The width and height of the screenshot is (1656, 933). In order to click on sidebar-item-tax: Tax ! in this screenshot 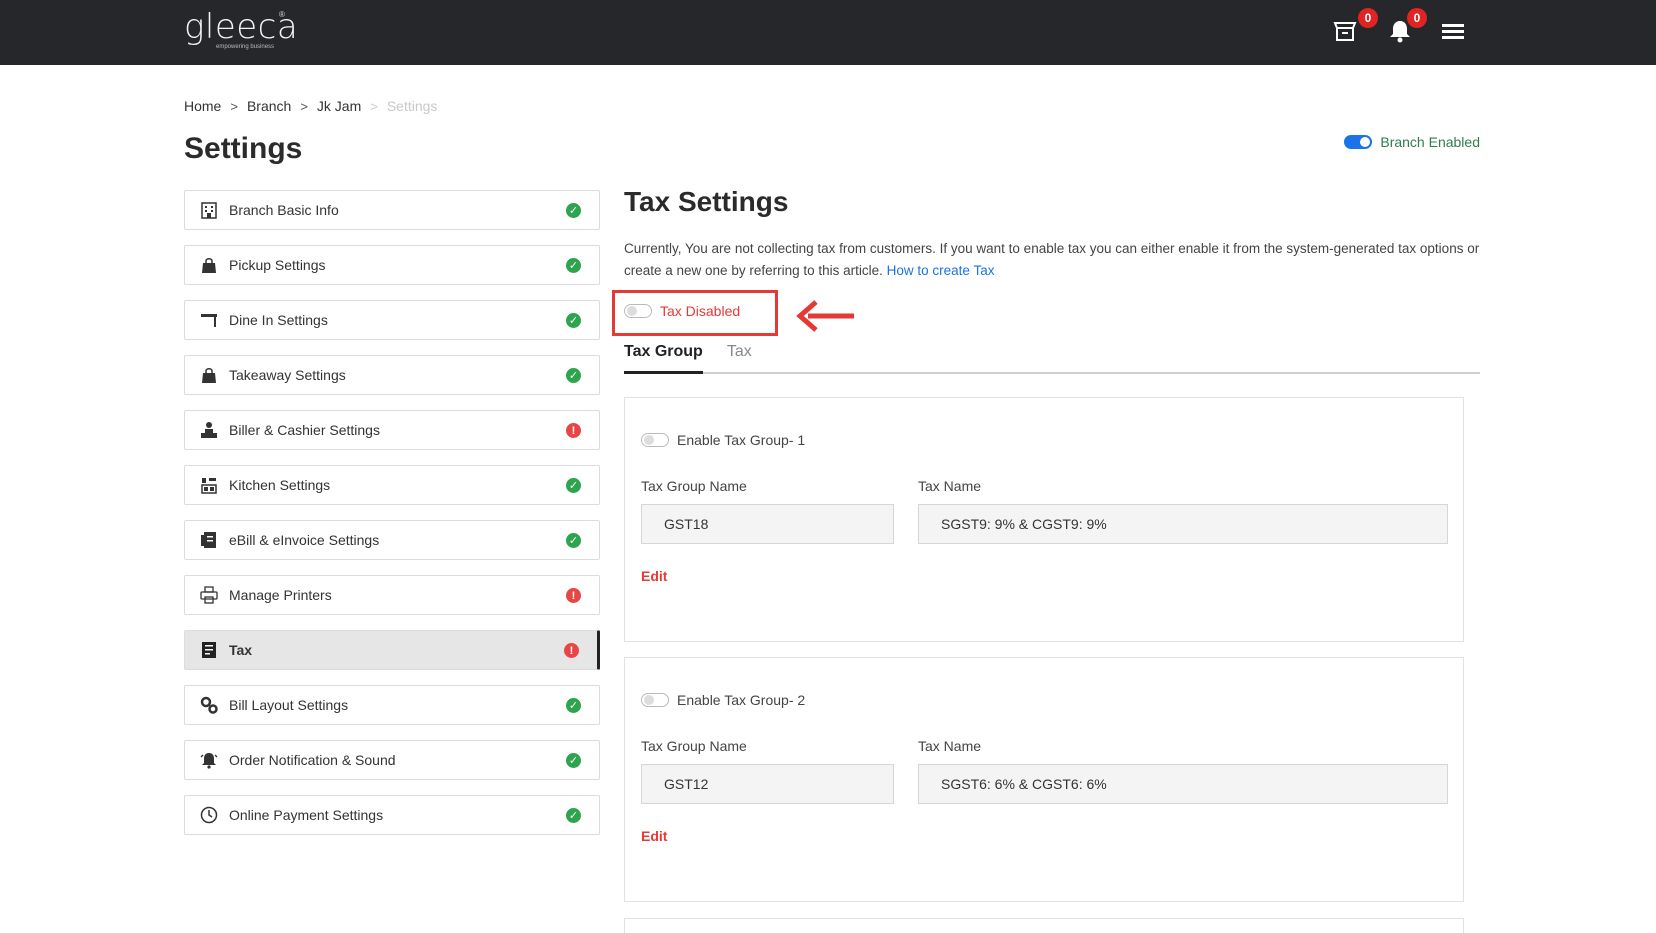, I will do `click(392, 650)`.